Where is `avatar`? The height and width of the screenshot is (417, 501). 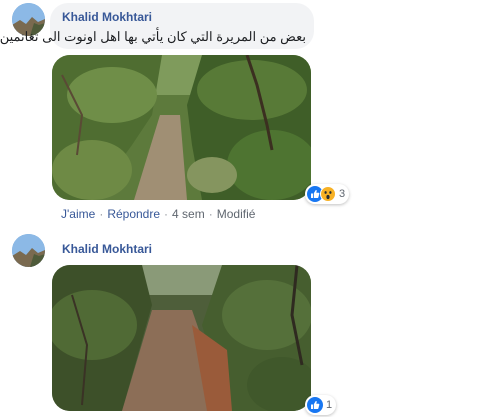 avatar is located at coordinates (28, 250).